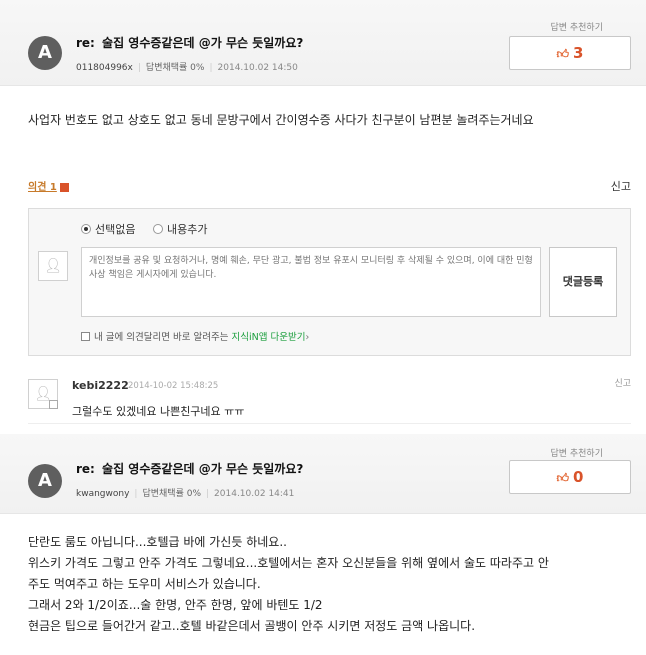  Describe the element at coordinates (583, 282) in the screenshot. I see `submit-comment-button: 댓글등록` at that location.